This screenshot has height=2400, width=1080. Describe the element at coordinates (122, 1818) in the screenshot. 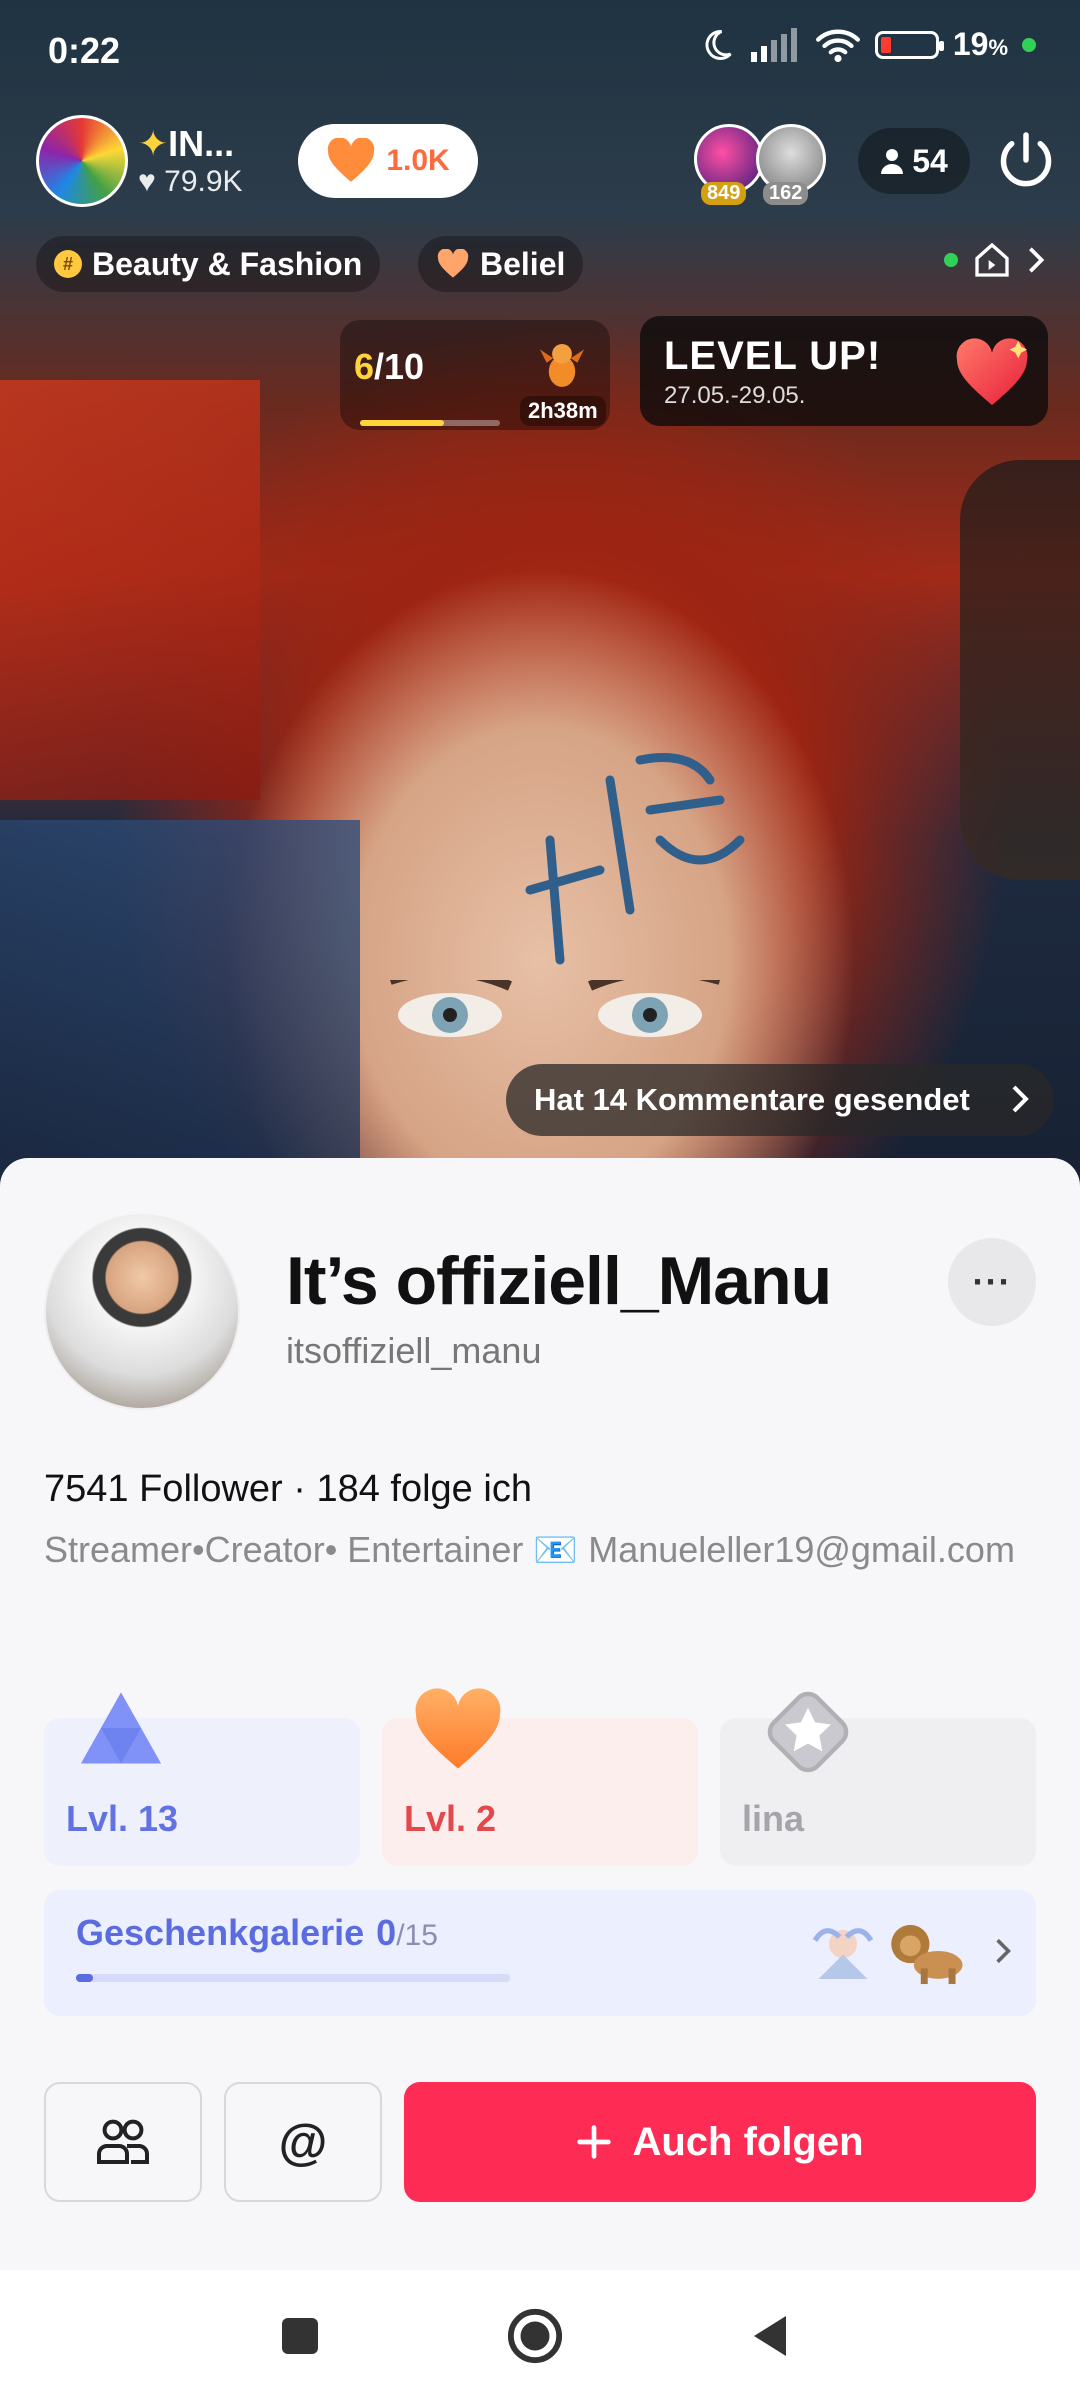

I see `level-badge-label: Lvl. 13` at that location.